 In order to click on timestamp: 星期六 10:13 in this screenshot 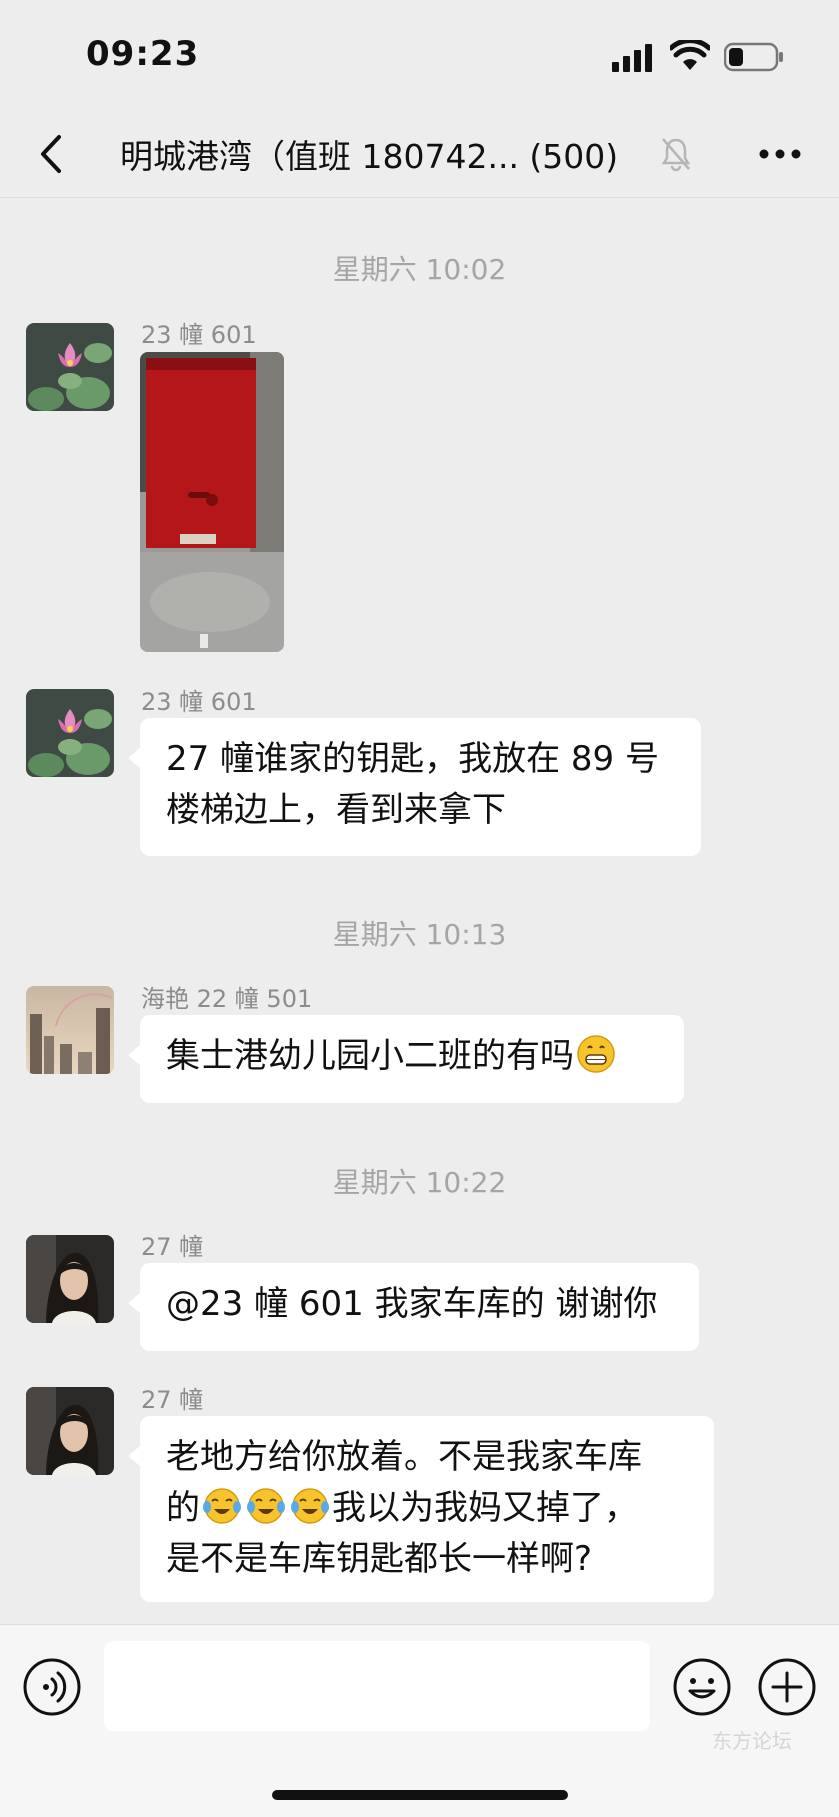, I will do `click(419, 934)`.